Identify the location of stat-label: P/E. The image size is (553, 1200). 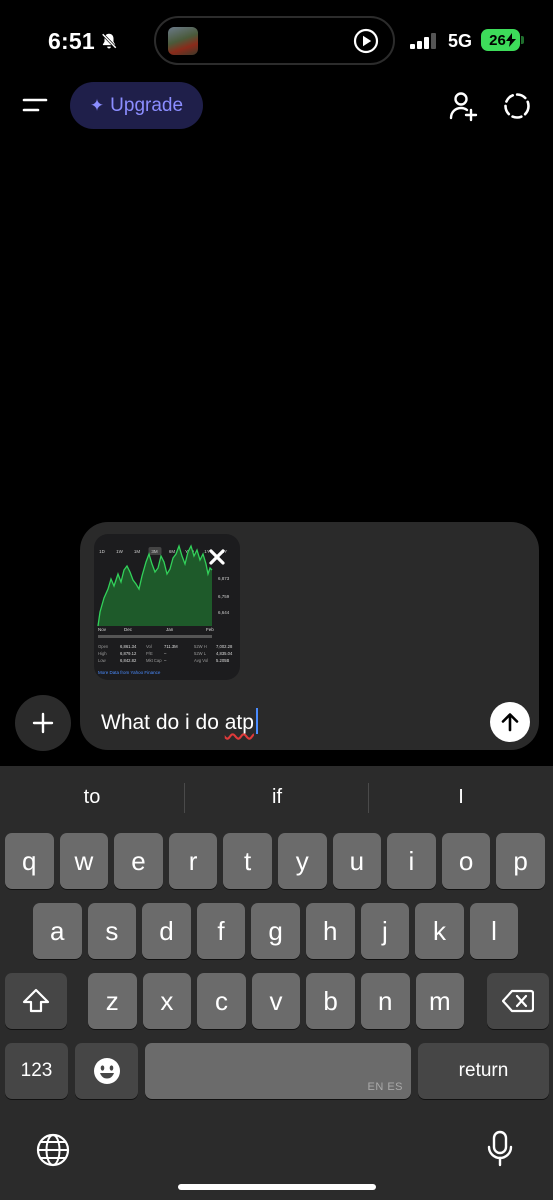
(149, 653).